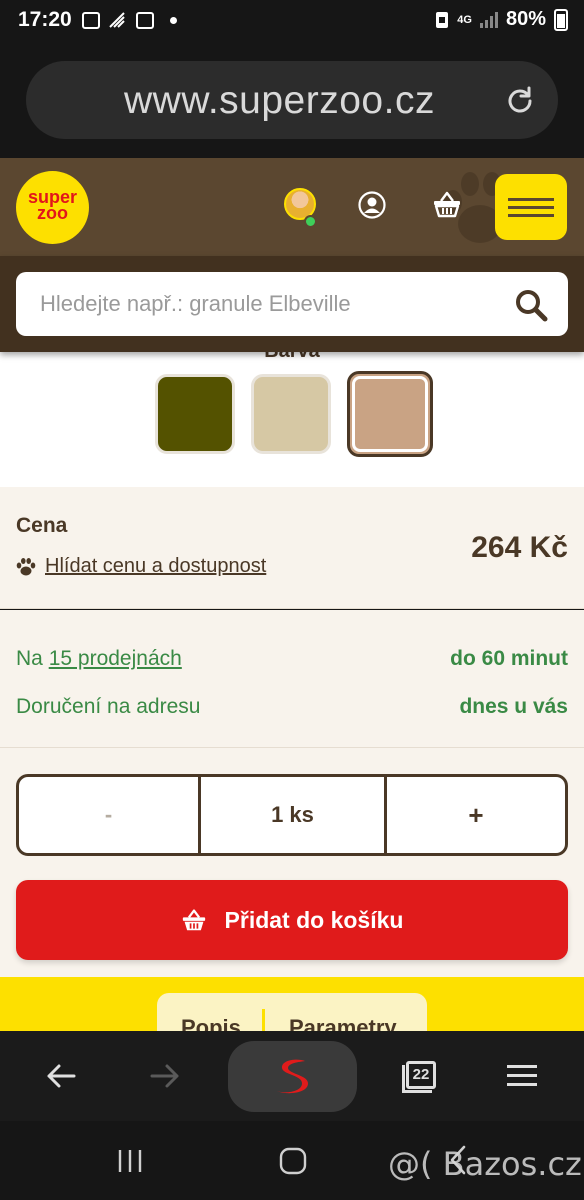  I want to click on add-to-cart-button: Přidat do košíku, so click(292, 920).